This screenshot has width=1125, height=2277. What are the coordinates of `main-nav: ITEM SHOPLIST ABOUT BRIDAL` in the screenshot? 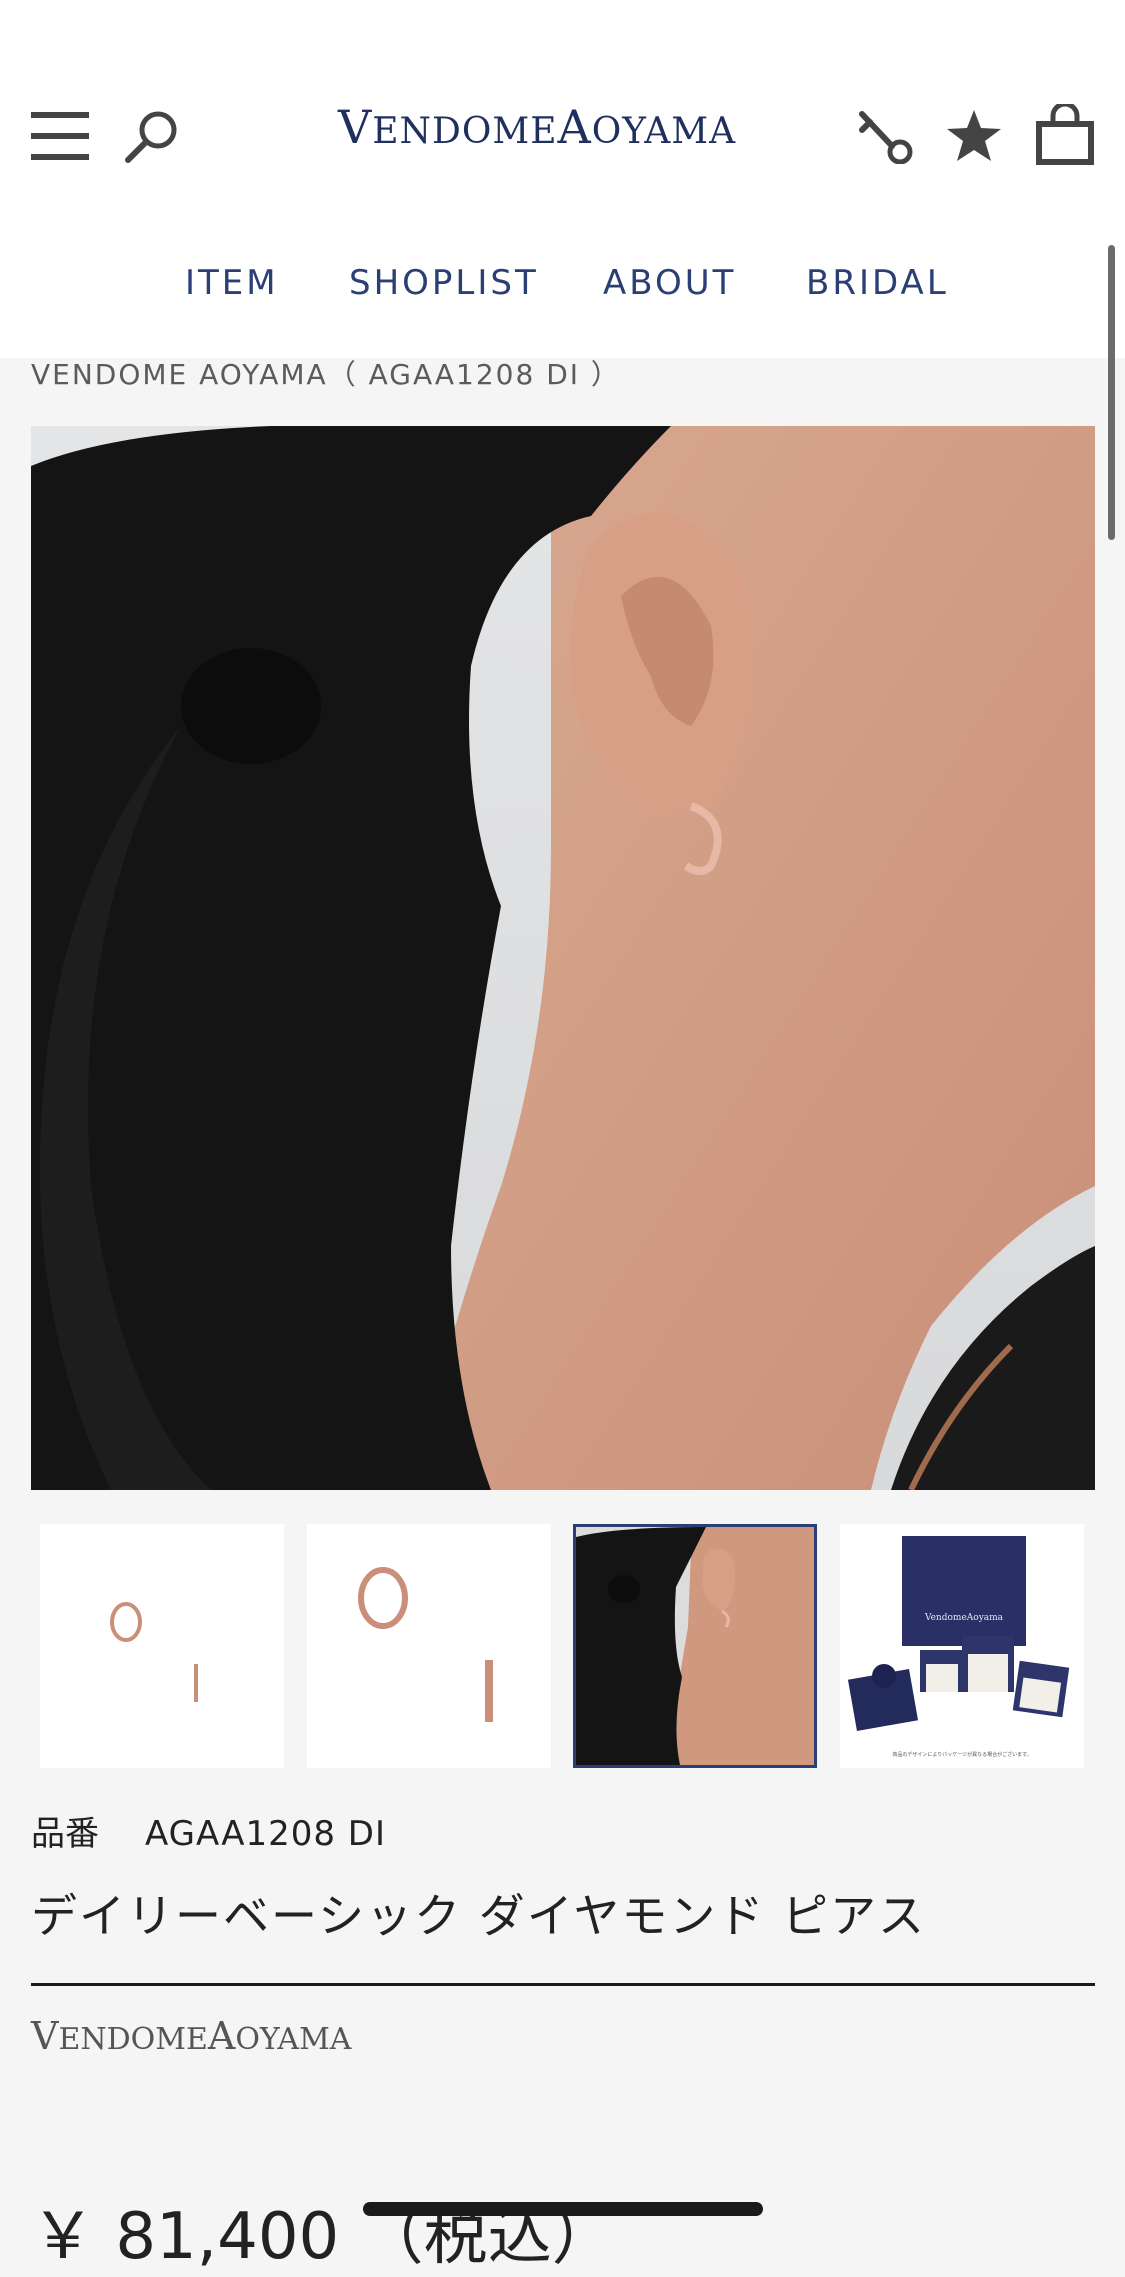 It's located at (562, 293).